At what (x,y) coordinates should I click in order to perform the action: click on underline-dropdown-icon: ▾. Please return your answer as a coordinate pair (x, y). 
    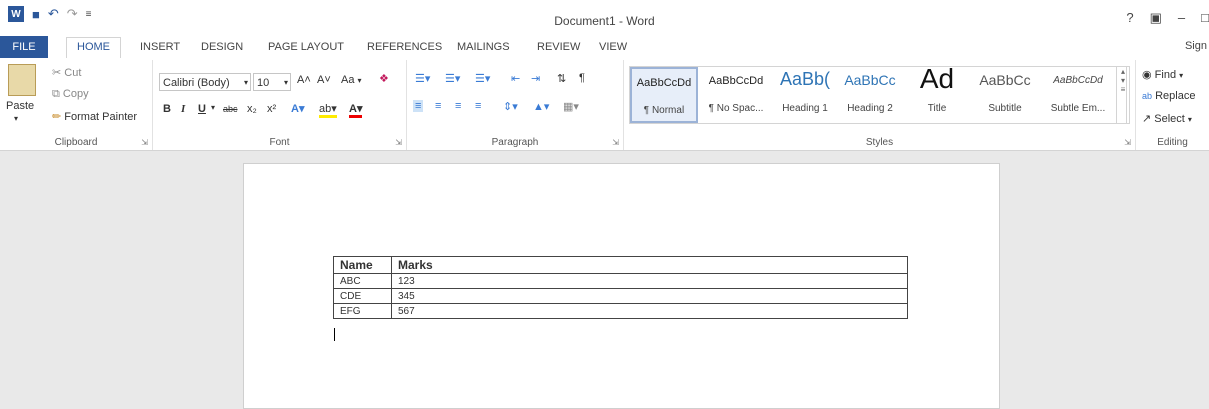
    Looking at the image, I should click on (213, 107).